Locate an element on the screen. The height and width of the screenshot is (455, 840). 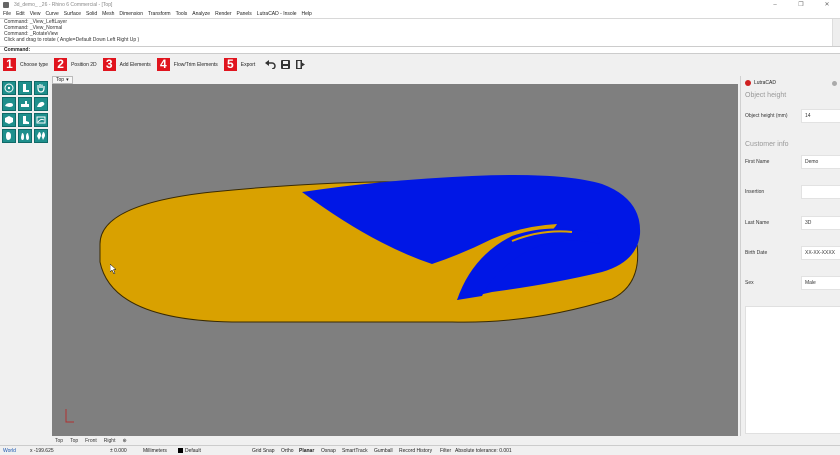
menu-dimension: Dimension is located at coordinates (131, 14).